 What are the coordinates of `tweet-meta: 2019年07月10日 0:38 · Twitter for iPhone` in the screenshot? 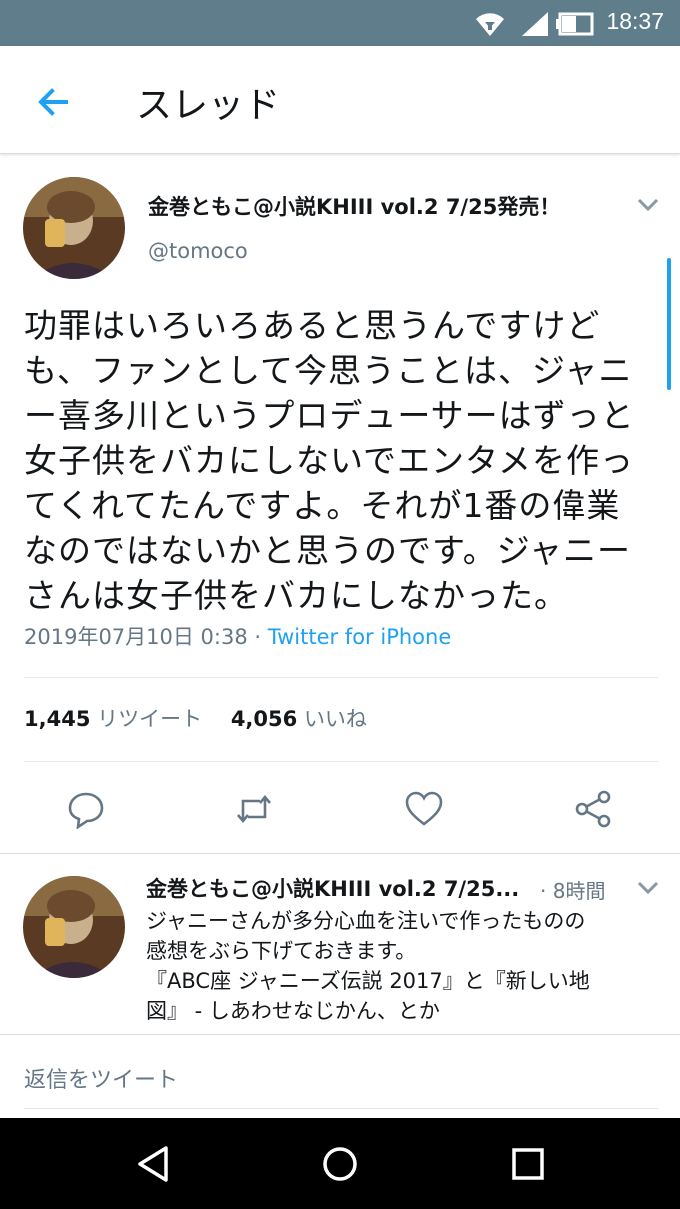 It's located at (237, 636).